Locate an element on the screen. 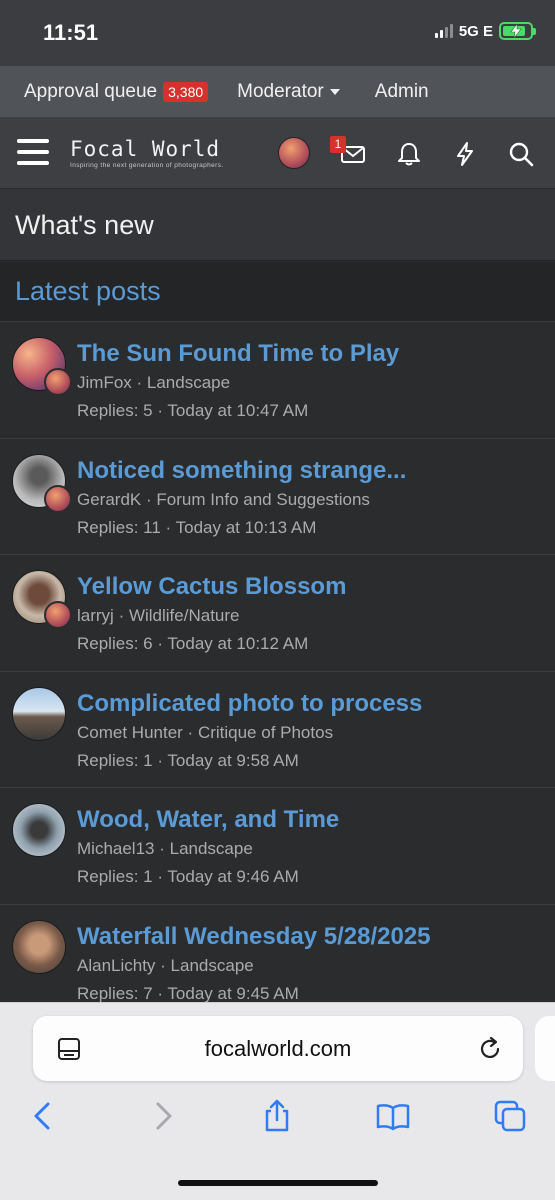 The height and width of the screenshot is (1200, 555). post-stats: Replies: 5 · Today at 10:47 AM is located at coordinates (193, 410).